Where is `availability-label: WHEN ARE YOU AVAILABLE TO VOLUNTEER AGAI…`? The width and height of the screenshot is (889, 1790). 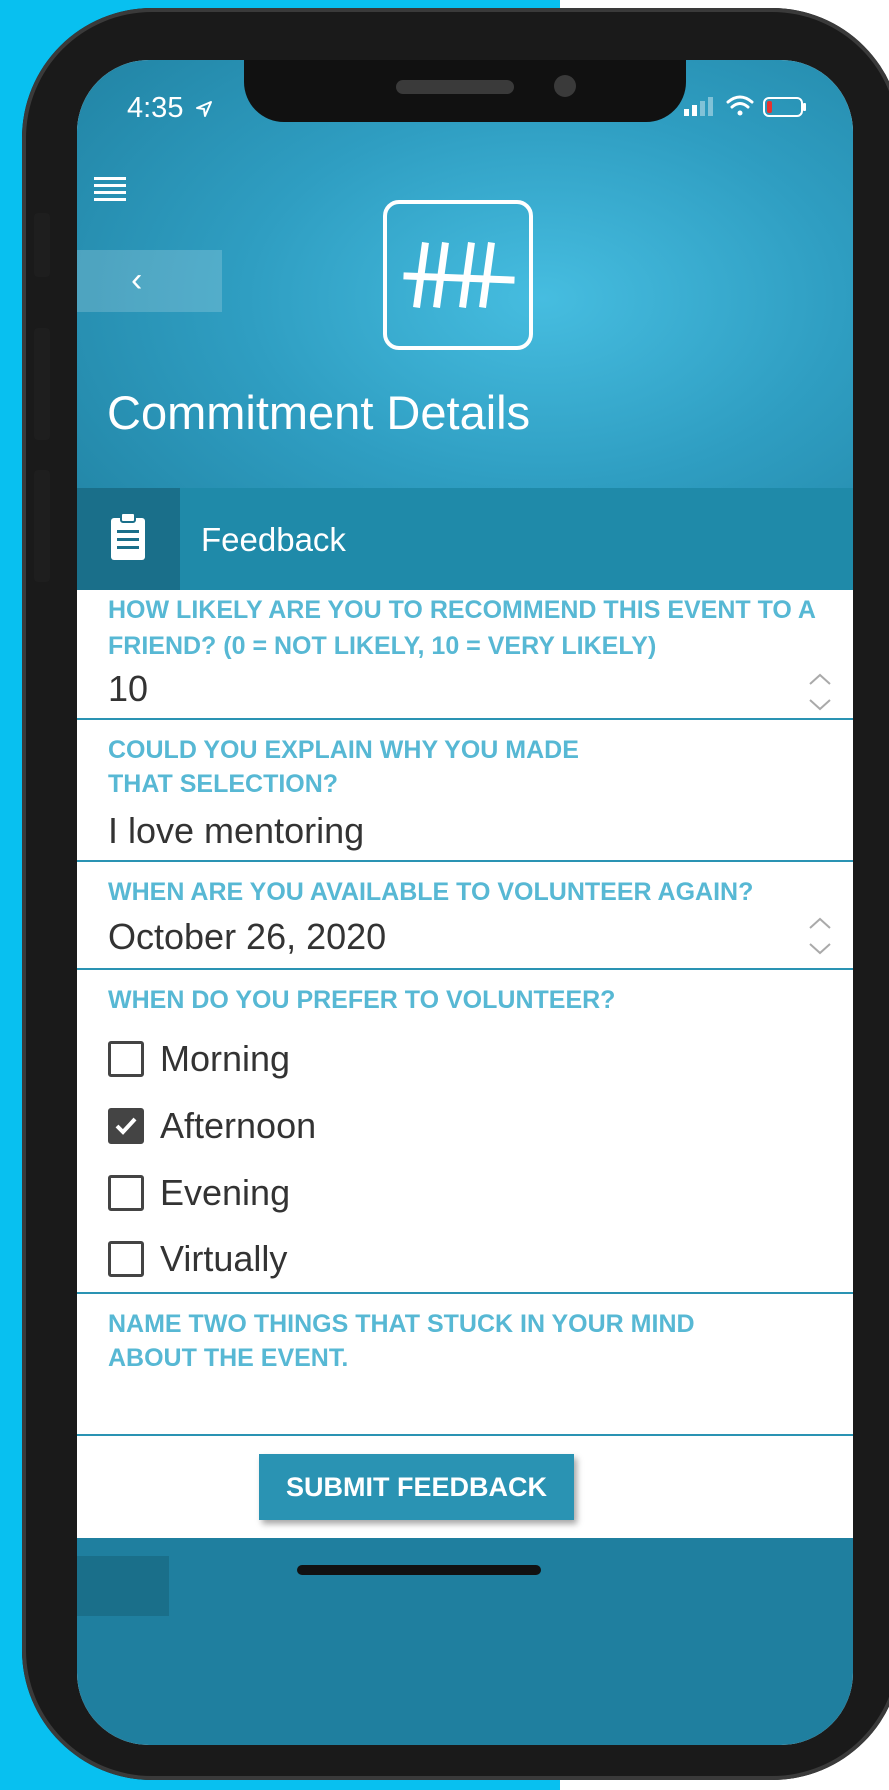
availability-label: WHEN ARE YOU AVAILABLE TO VOLUNTEER AGAI… is located at coordinates (431, 892).